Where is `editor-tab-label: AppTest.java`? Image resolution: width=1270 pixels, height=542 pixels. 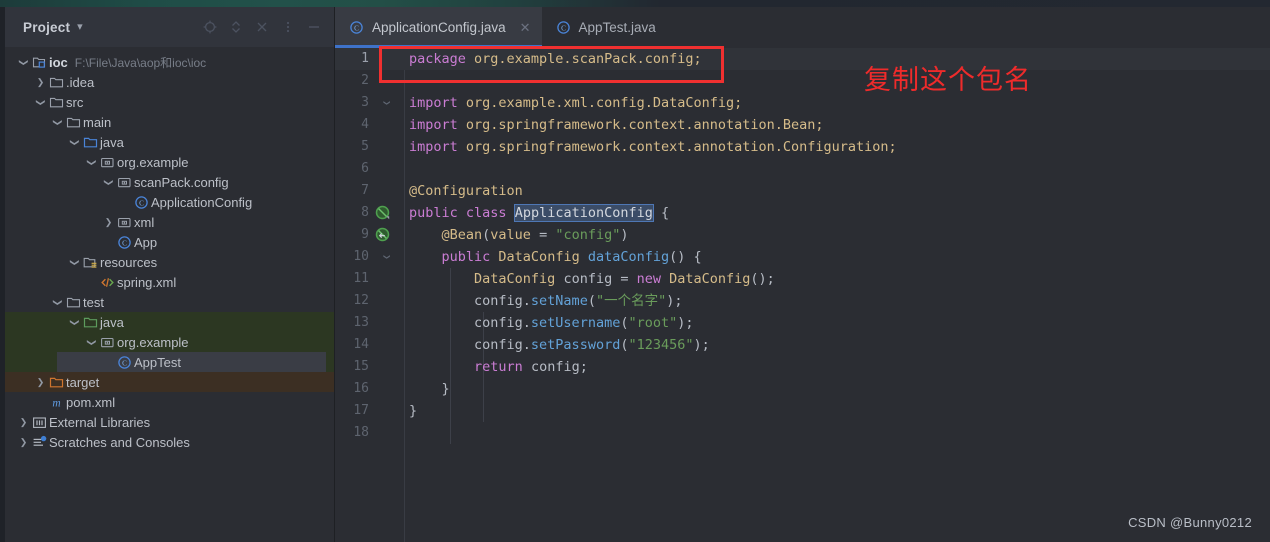 editor-tab-label: AppTest.java is located at coordinates (617, 27).